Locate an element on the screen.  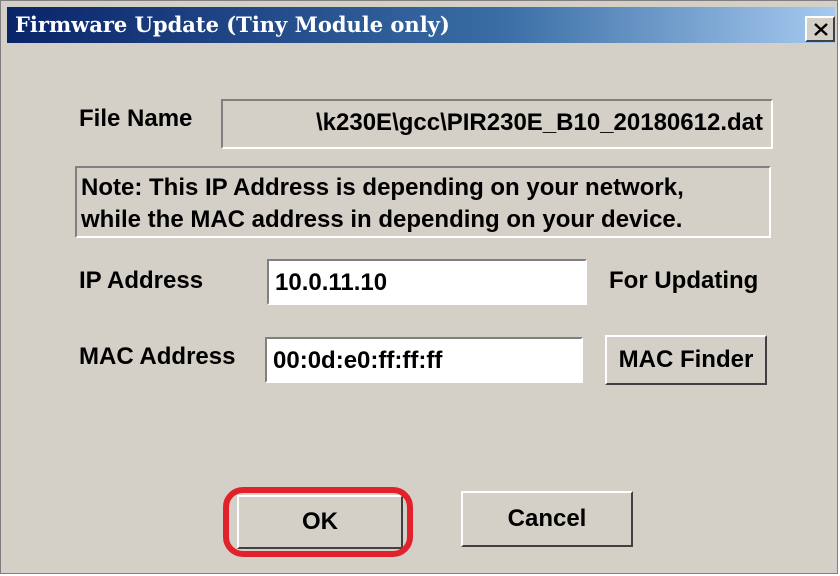
cancel-button-label: Cancel is located at coordinates (547, 518).